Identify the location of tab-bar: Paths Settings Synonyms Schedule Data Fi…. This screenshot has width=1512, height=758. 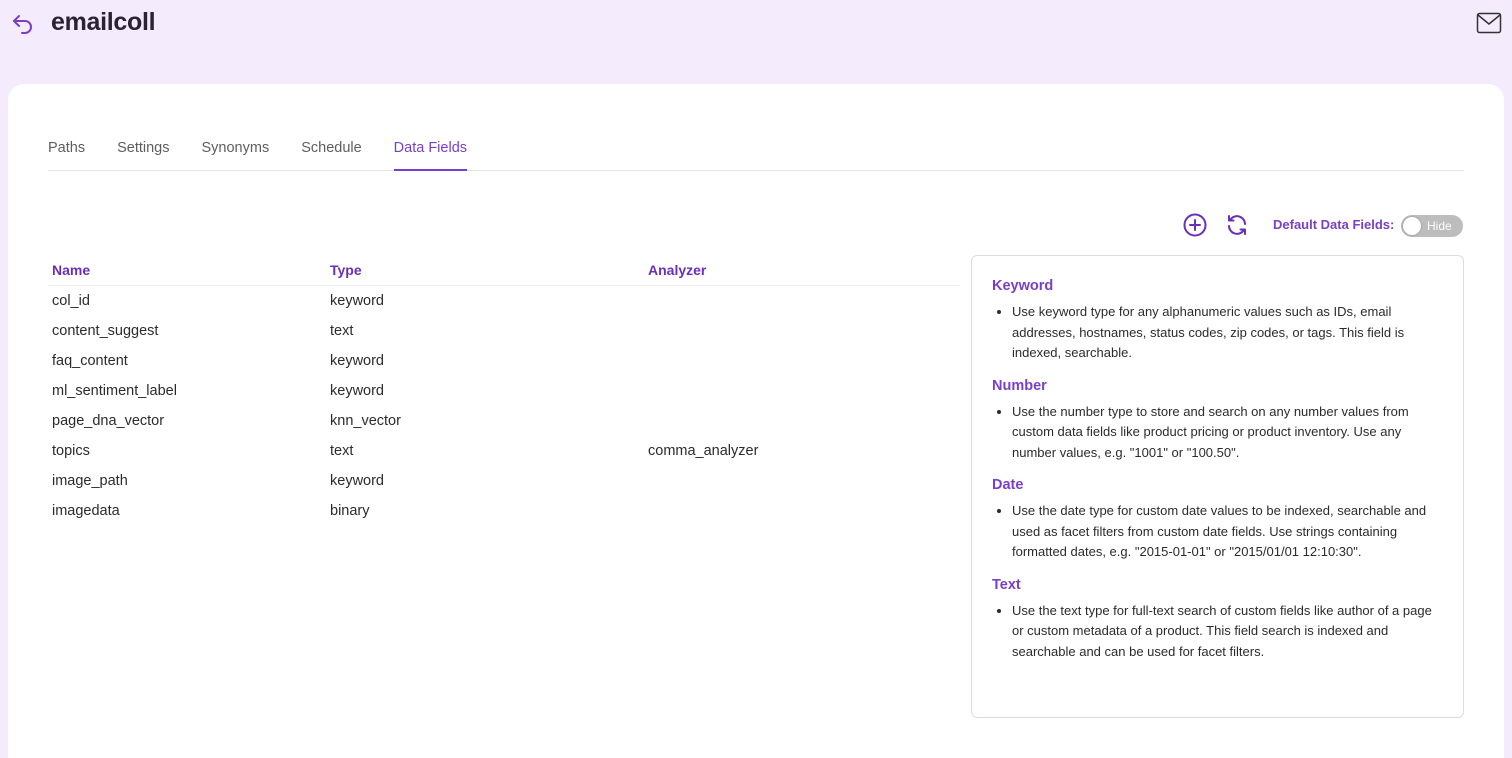
(756, 154).